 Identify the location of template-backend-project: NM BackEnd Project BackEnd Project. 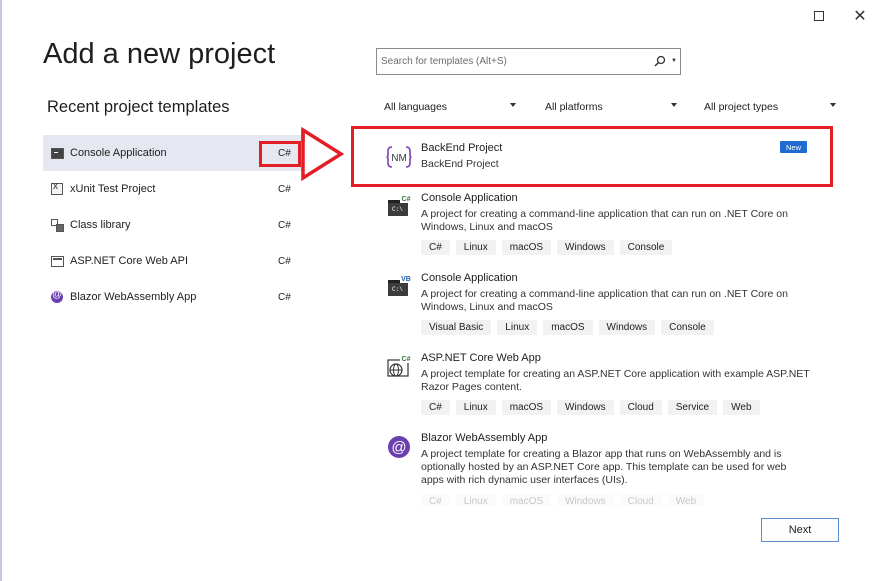
(601, 157).